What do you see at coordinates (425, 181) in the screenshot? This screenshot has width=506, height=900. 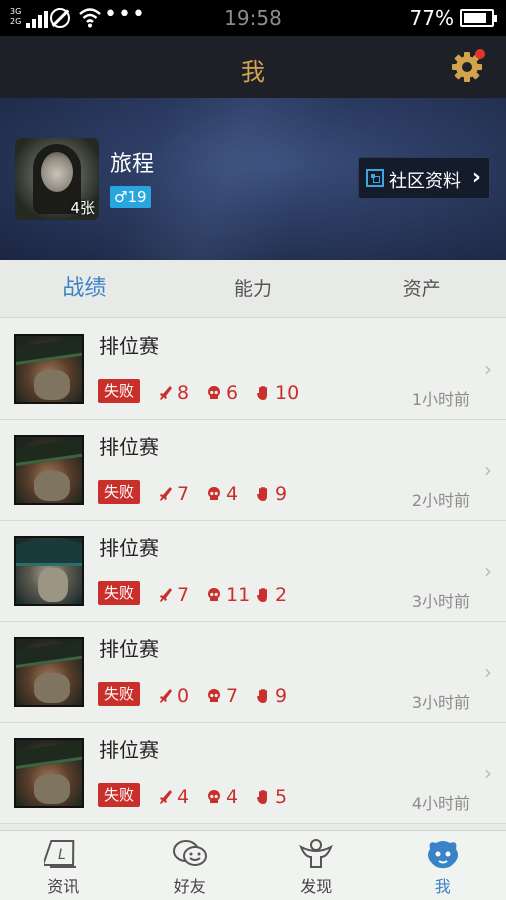 I see `community-profile-label: 社区资料` at bounding box center [425, 181].